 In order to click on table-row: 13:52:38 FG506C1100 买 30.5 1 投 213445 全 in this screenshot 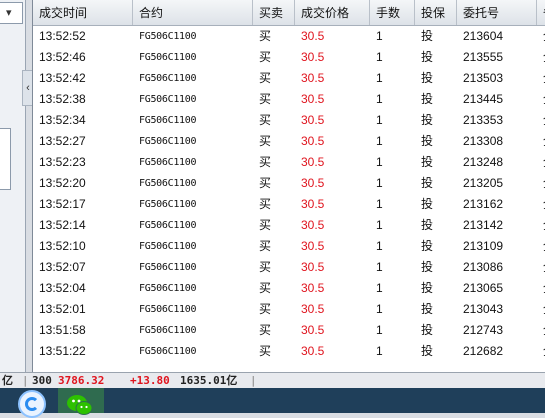, I will do `click(289, 99)`.